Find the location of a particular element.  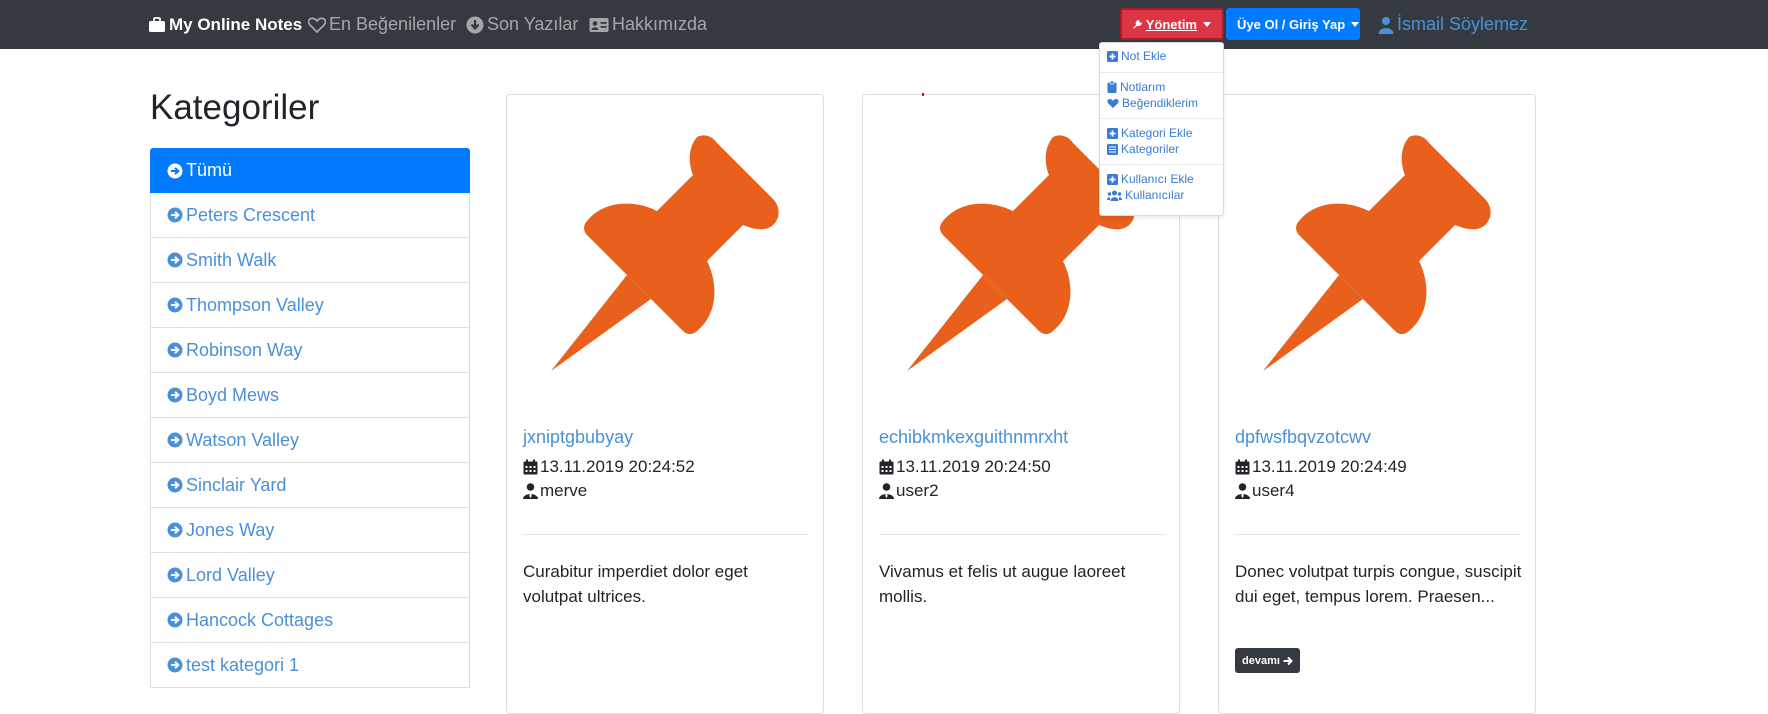

category-item: Peters Crescent is located at coordinates (310, 215).